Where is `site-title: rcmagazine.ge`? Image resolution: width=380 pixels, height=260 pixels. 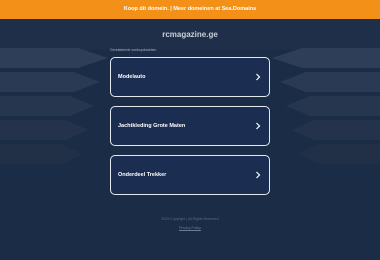
site-title: rcmagazine.ge is located at coordinates (190, 34).